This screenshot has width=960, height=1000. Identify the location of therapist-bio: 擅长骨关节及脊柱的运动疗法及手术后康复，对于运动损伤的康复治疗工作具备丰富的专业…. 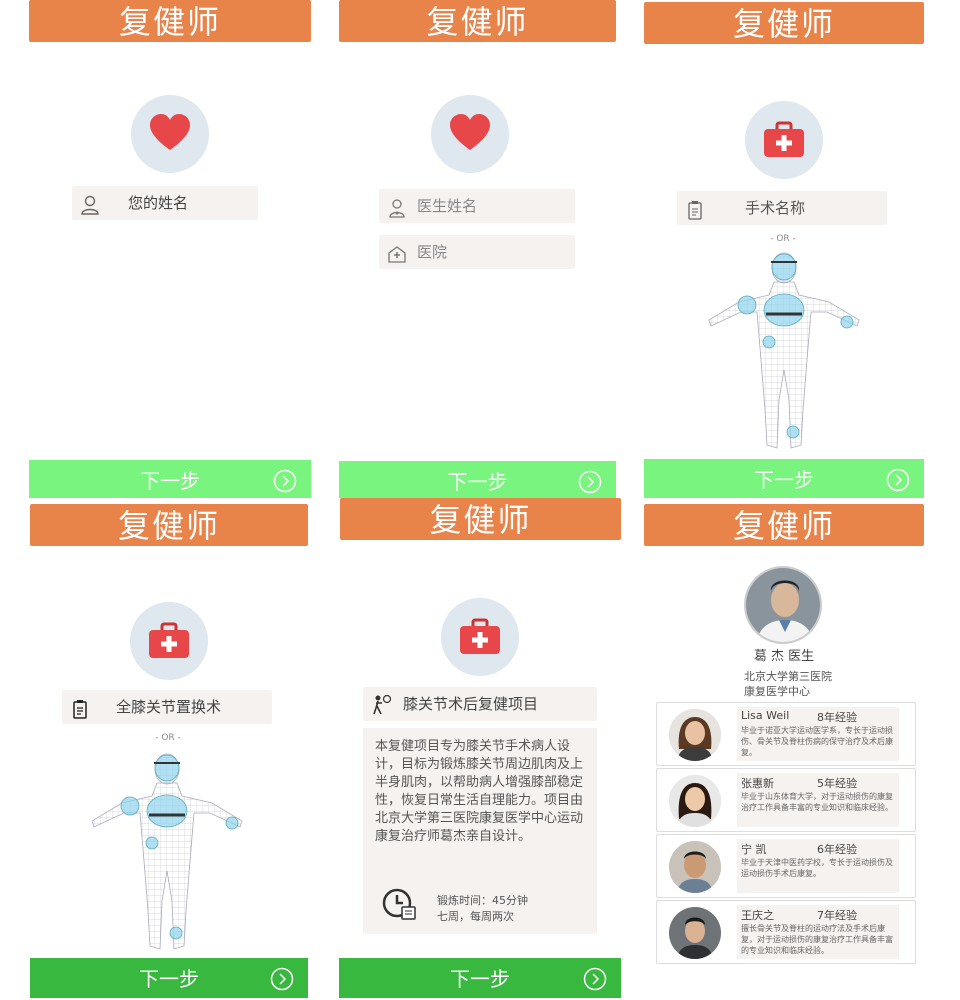
(817, 939).